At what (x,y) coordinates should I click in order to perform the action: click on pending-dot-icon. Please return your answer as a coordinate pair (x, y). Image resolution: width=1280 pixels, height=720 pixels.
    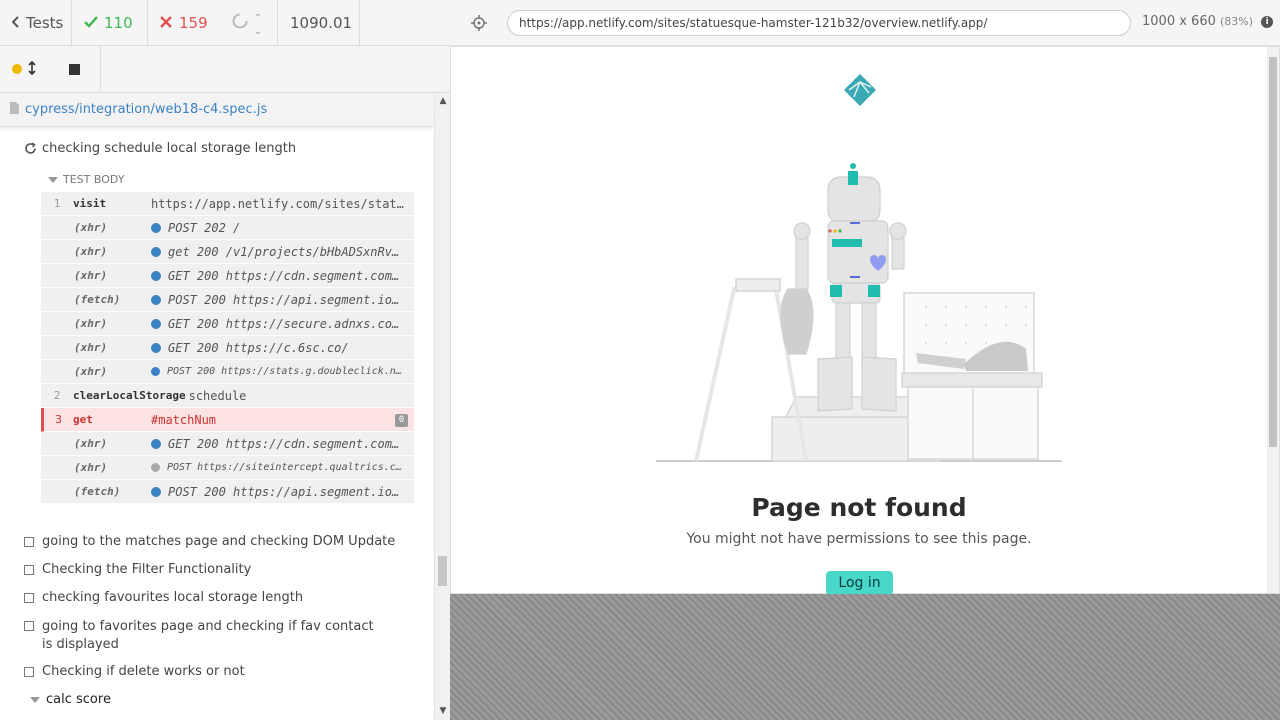
    Looking at the image, I should click on (155, 467).